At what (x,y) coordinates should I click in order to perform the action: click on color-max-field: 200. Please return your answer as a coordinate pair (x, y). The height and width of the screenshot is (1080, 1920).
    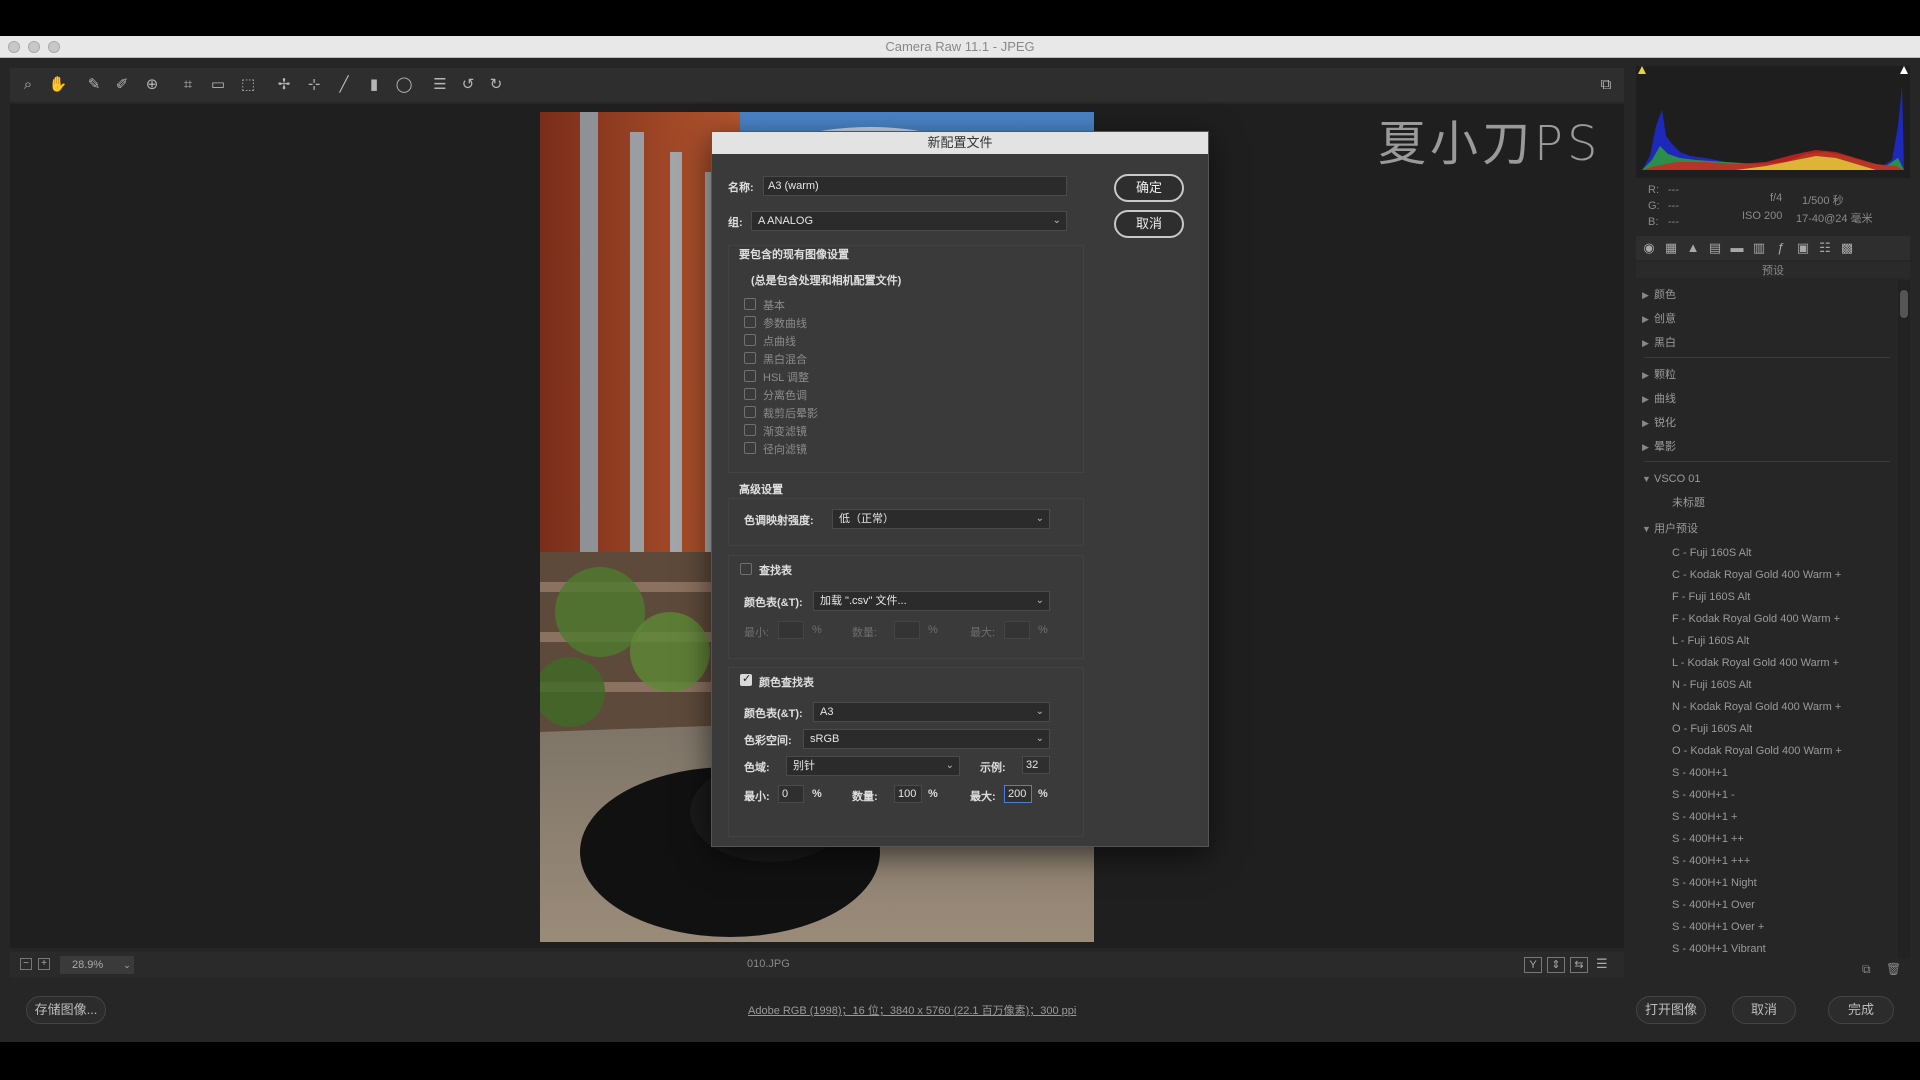
    Looking at the image, I should click on (1018, 794).